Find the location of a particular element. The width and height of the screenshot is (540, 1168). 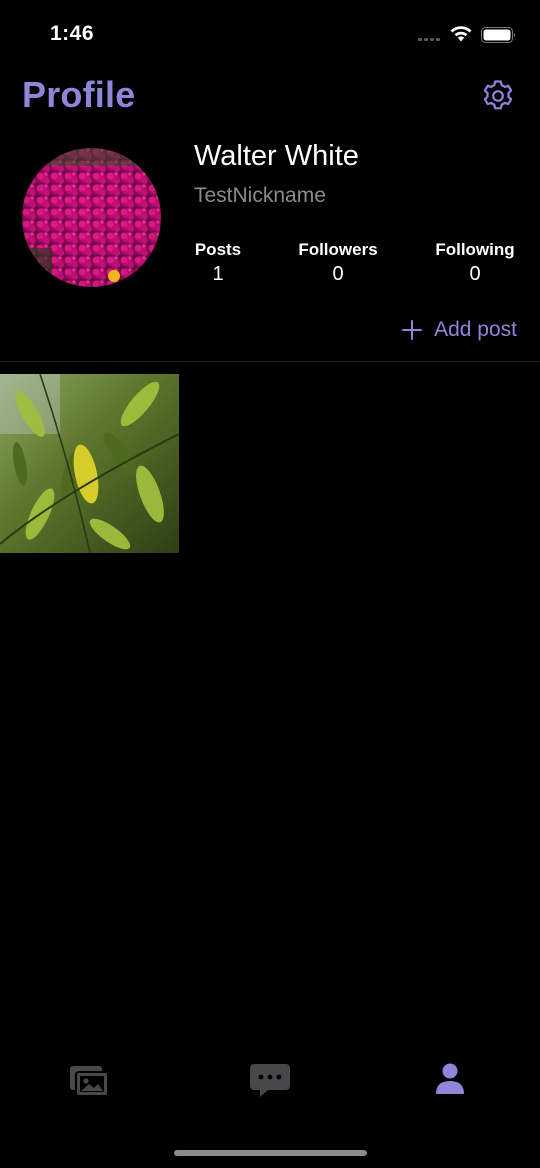

posts-label: Posts is located at coordinates (218, 249).